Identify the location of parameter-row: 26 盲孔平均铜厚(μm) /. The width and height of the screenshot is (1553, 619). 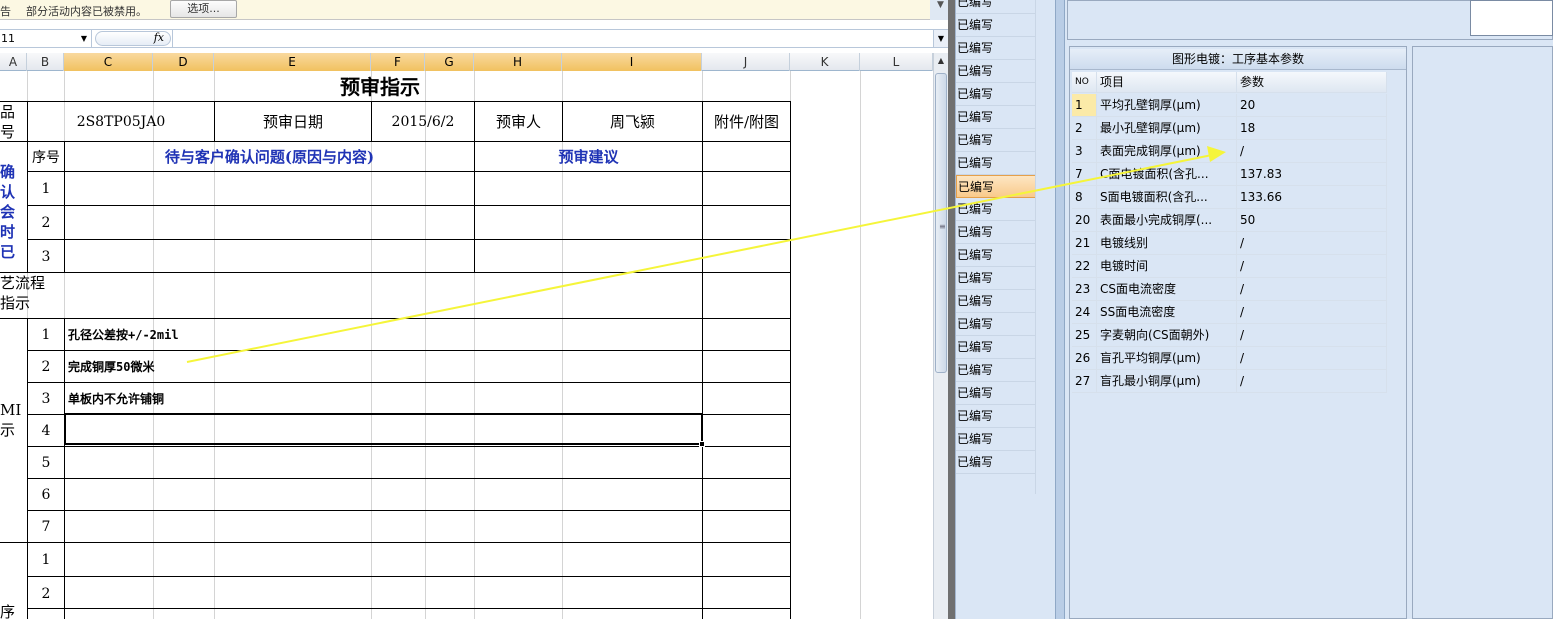
(1229, 358).